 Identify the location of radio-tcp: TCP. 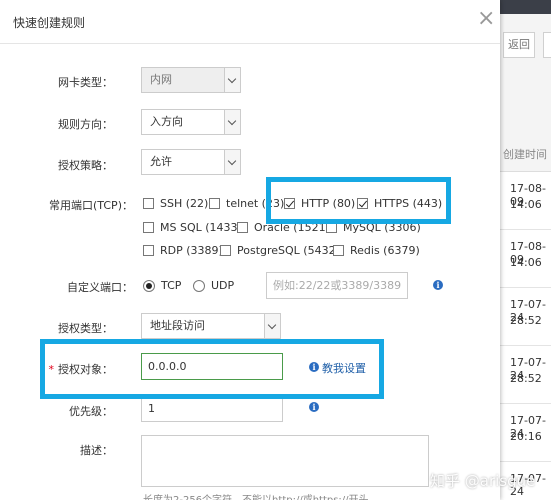
(162, 285).